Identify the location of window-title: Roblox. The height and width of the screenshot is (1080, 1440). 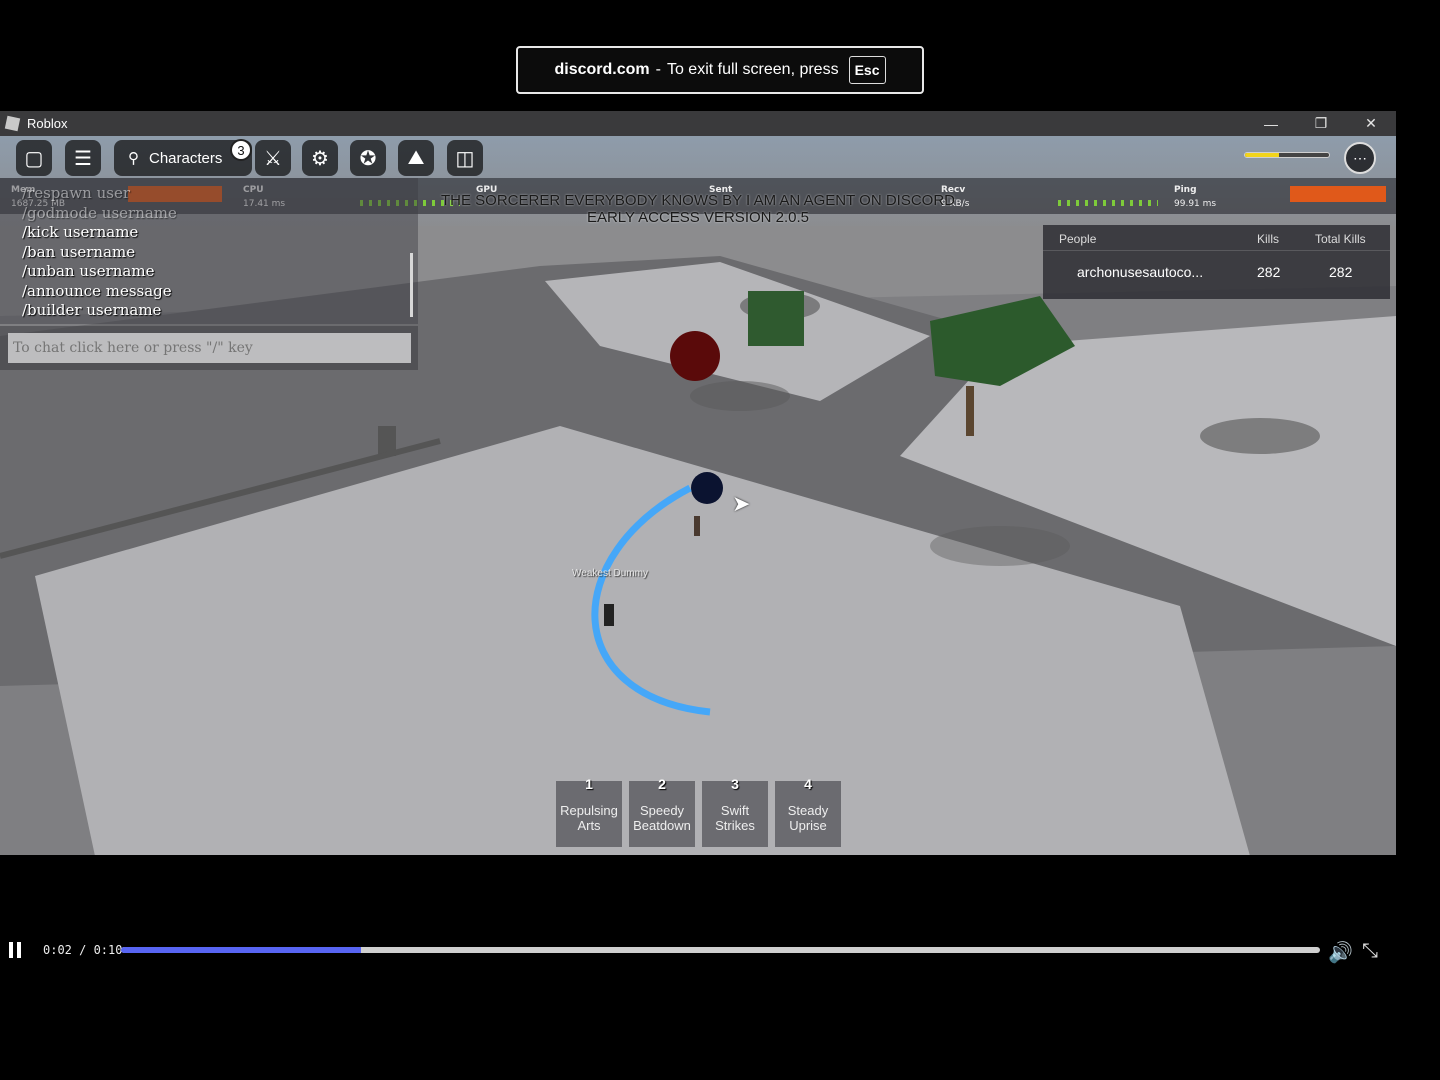
(47, 123).